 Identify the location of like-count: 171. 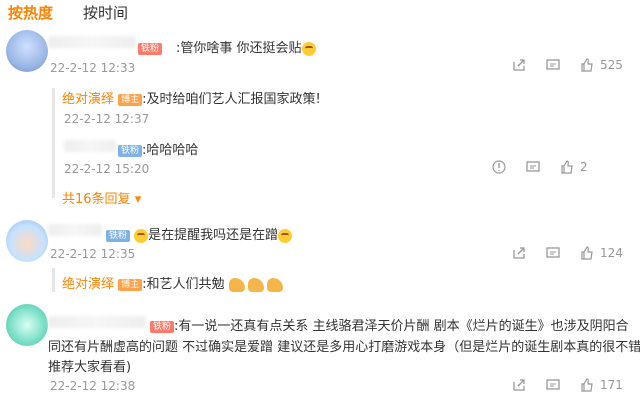
(611, 385).